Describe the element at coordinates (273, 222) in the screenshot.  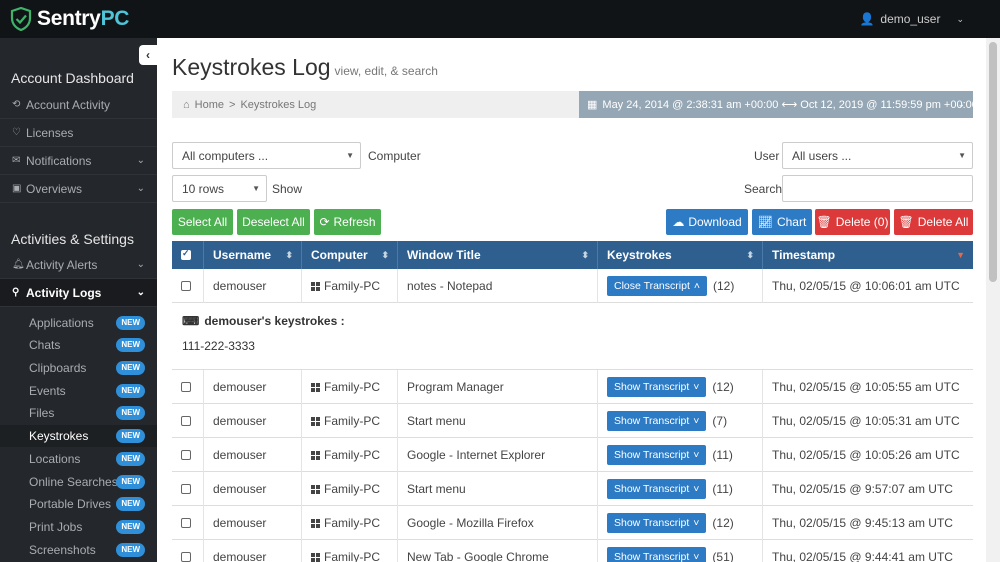
I see `deselect-all-button: Deselect All` at that location.